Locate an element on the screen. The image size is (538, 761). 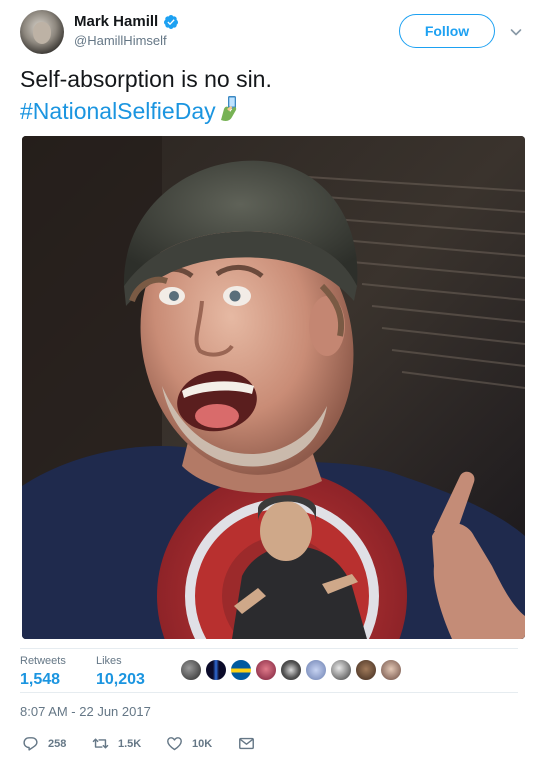
retweets-stat: Retweets 1,548 is located at coordinates (43, 672).